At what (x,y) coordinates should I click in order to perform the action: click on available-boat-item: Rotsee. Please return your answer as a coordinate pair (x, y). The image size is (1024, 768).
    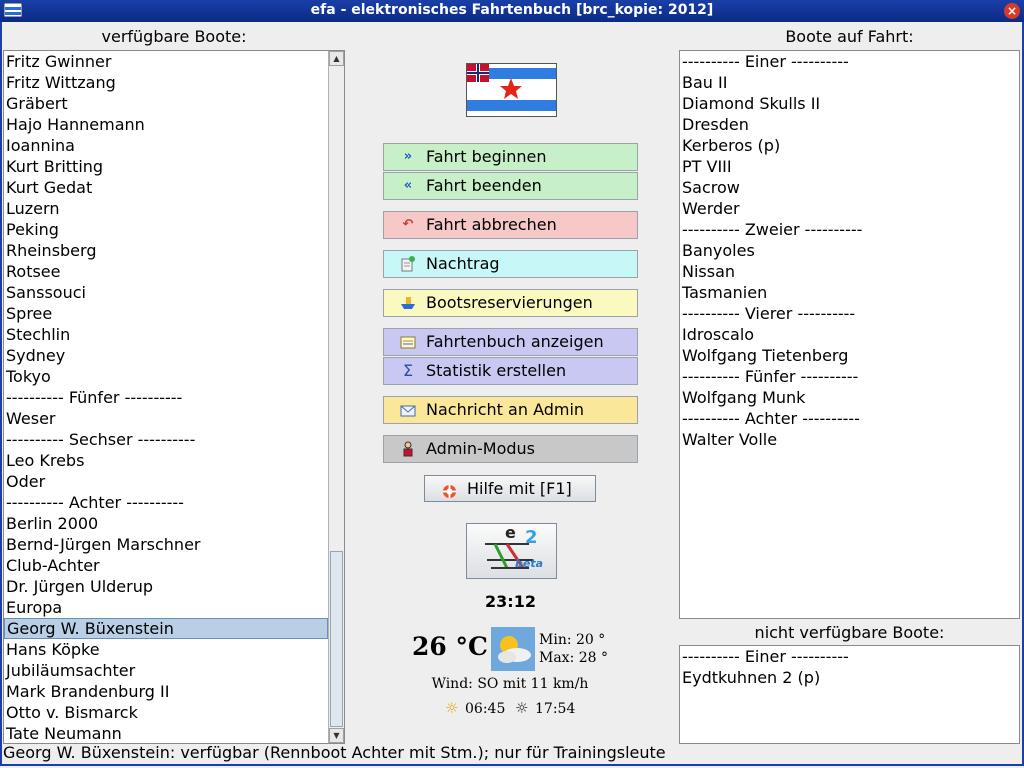
    Looking at the image, I should click on (166, 271).